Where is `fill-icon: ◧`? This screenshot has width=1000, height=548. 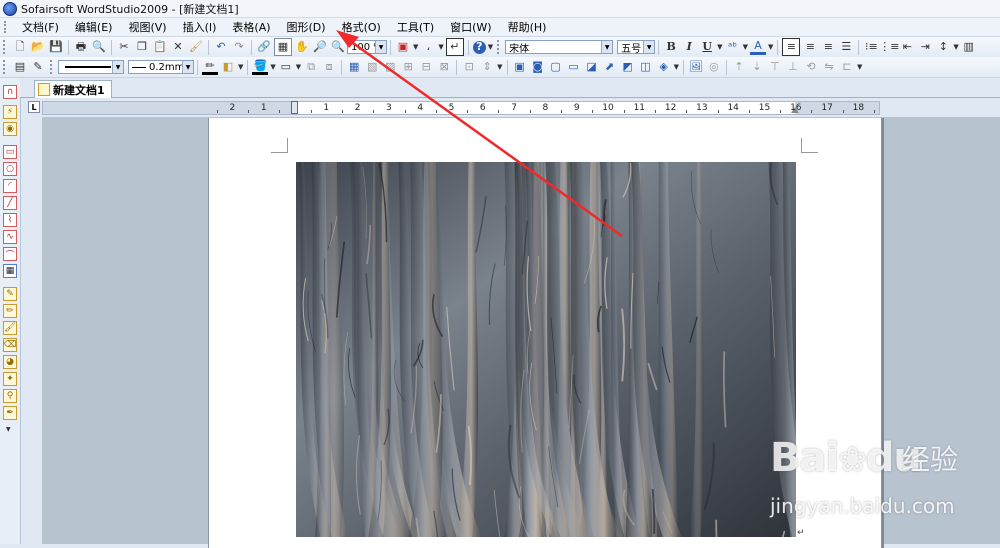 fill-icon: ◧ is located at coordinates (228, 67).